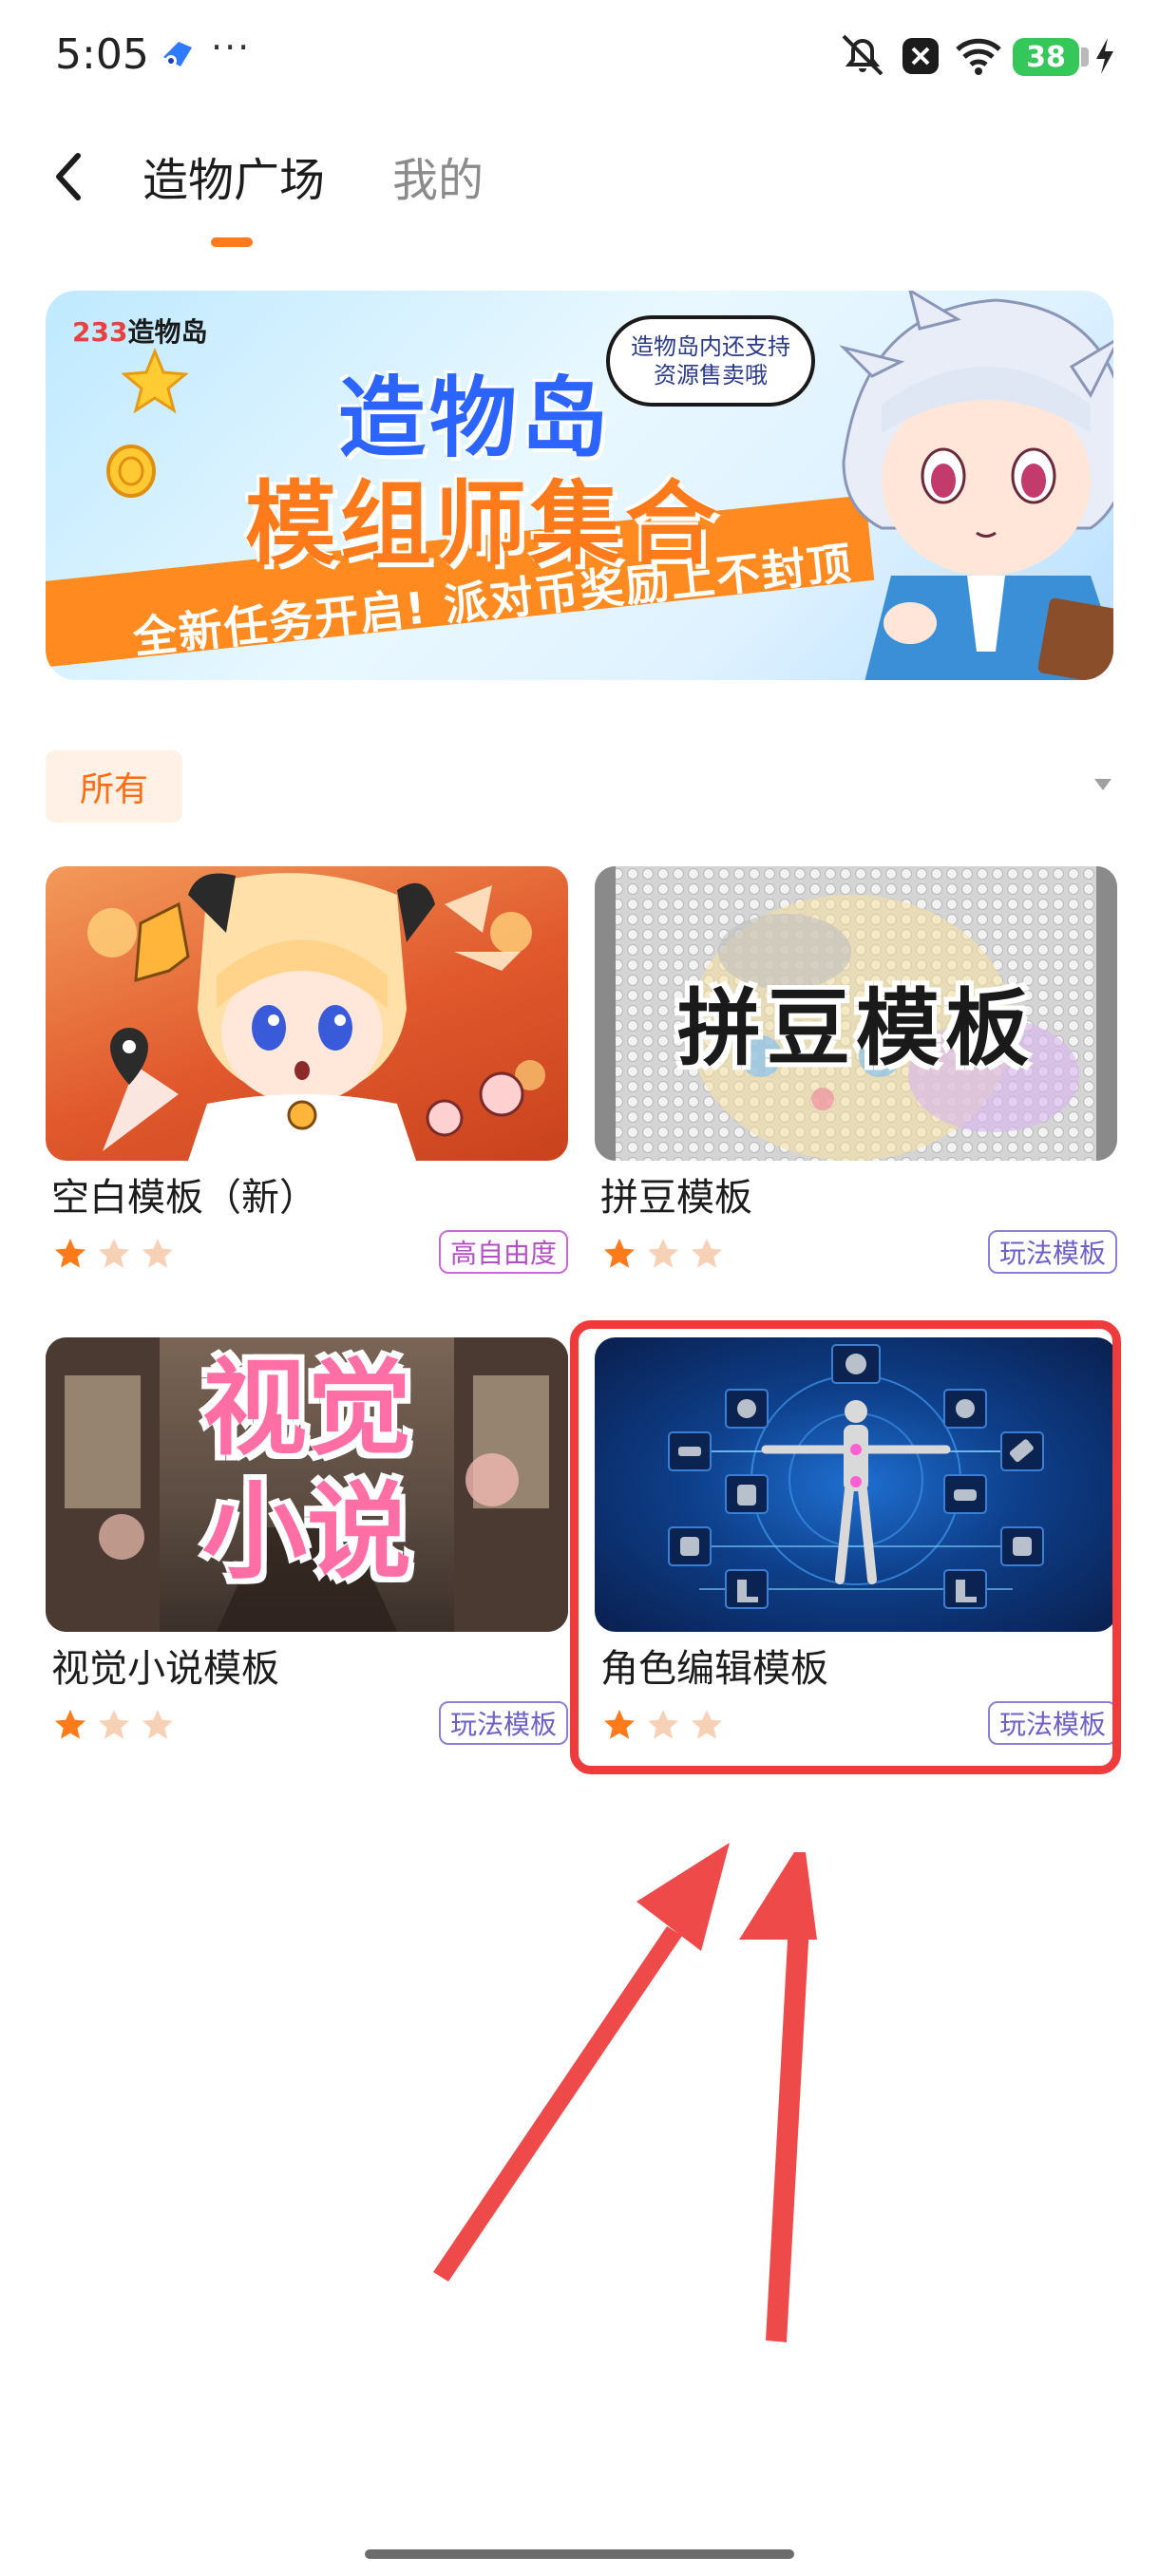  I want to click on back-button, so click(68, 176).